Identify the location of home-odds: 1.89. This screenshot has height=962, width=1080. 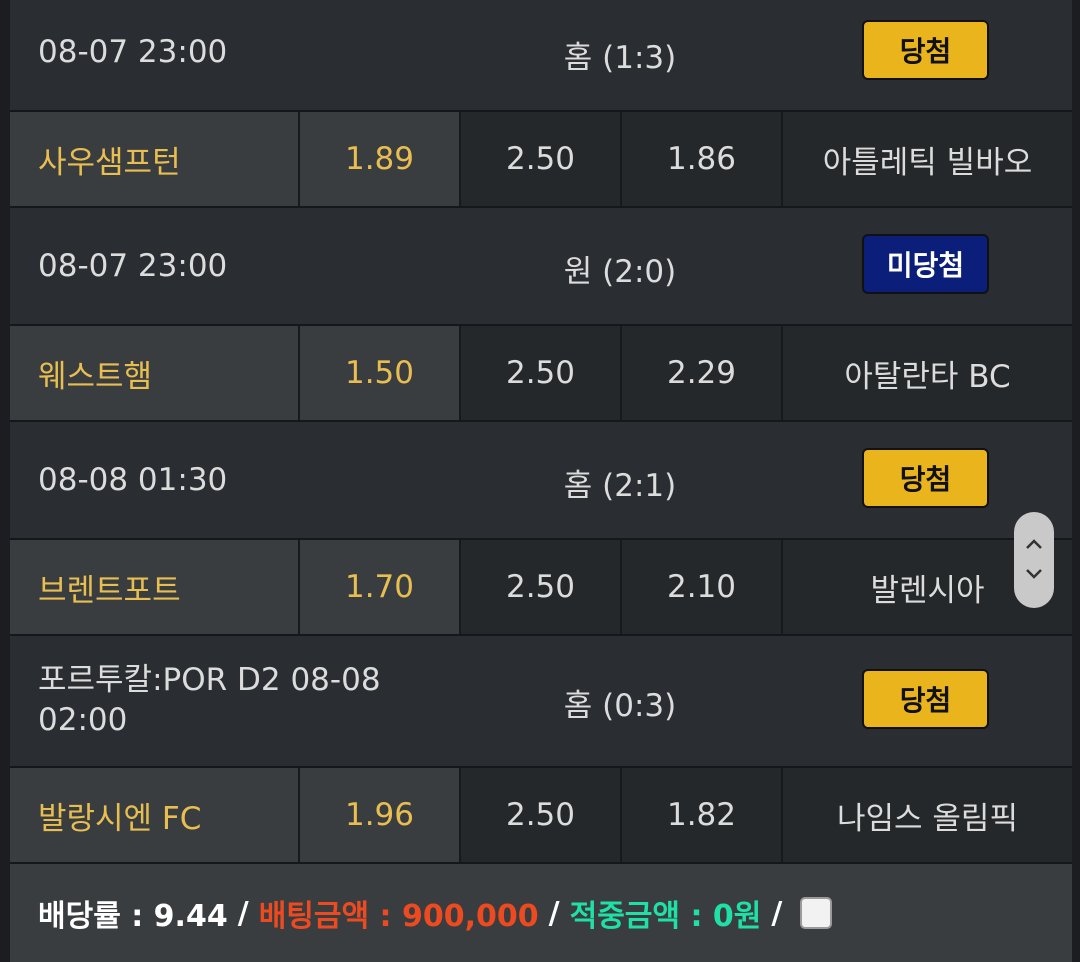
(380, 159).